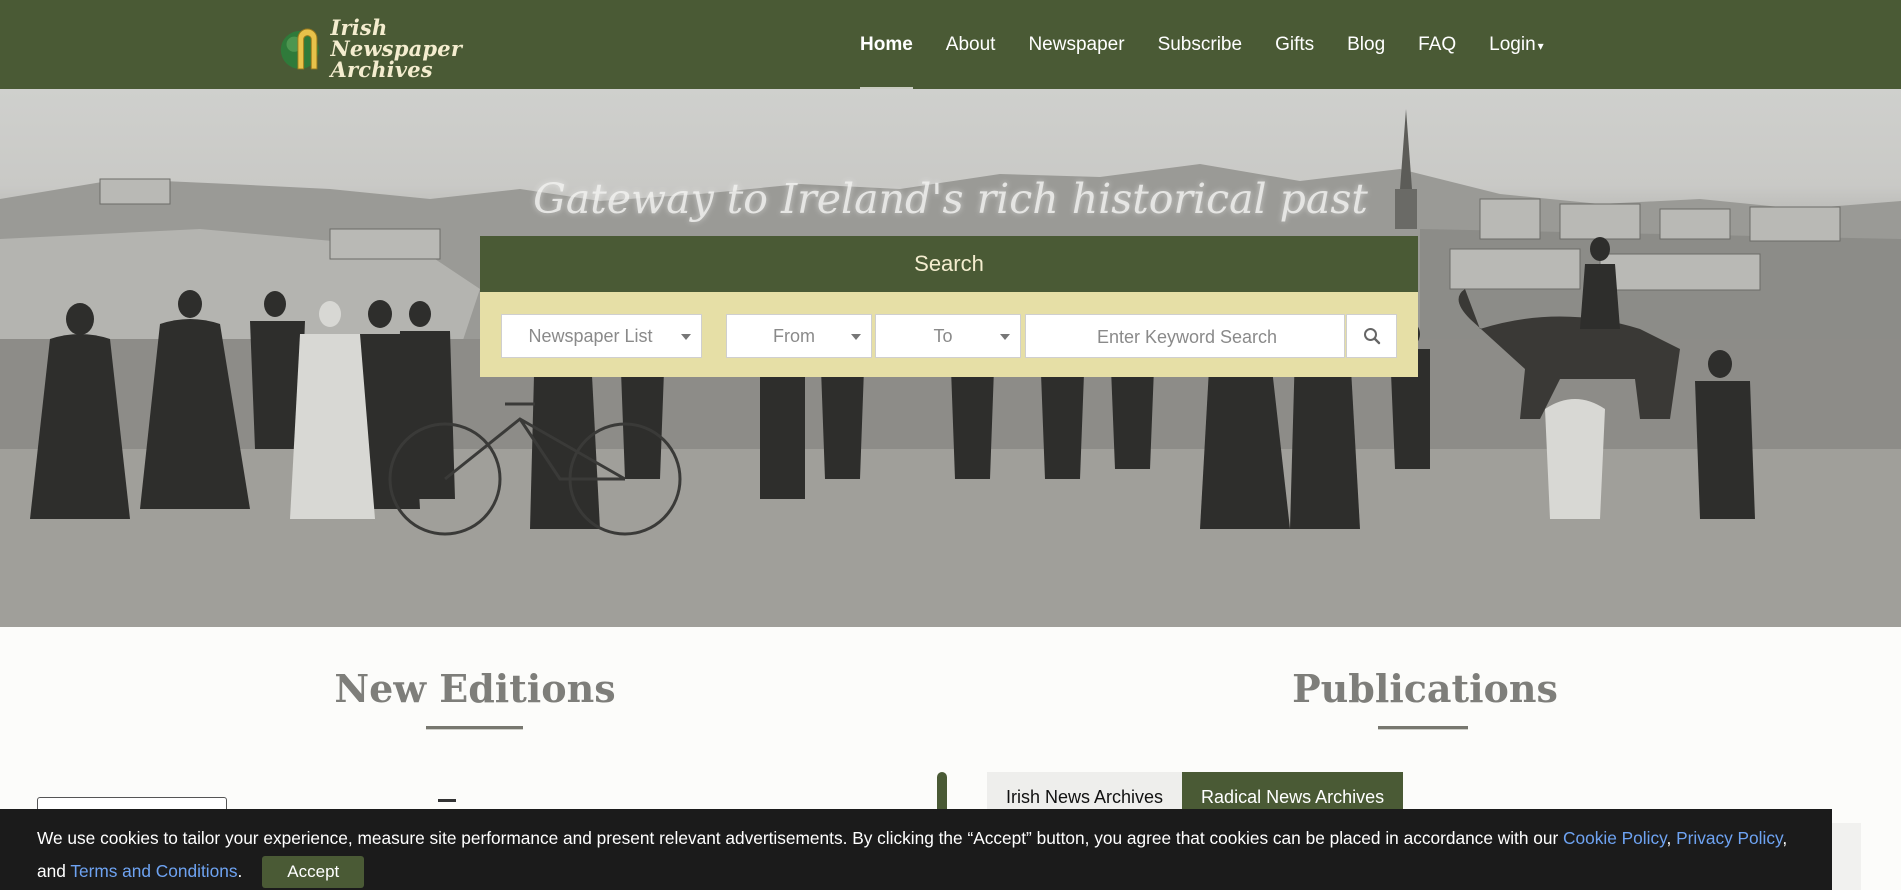 The image size is (1901, 890). I want to click on search-panel: Search Newspaper List From To, so click(949, 306).